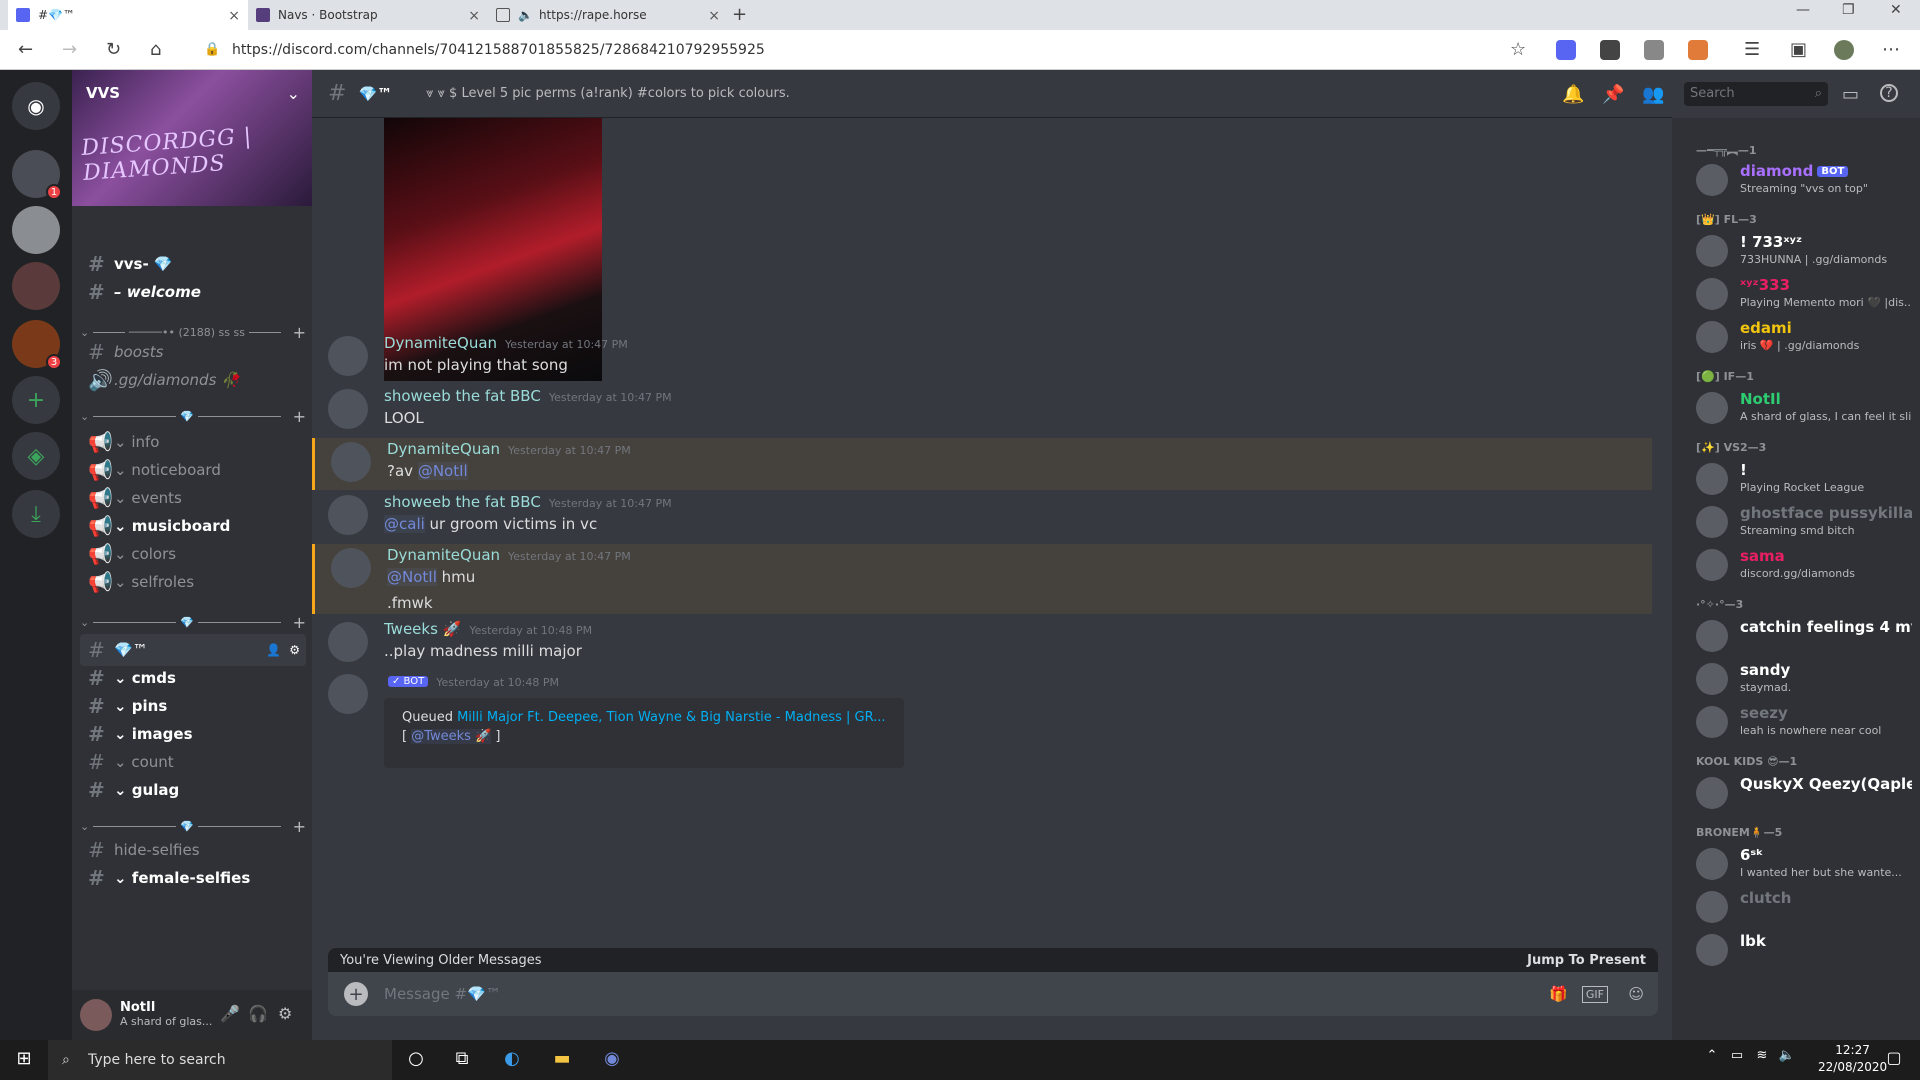 This screenshot has width=1920, height=1080. What do you see at coordinates (36, 400) in the screenshot?
I see `add-server-icon: +` at bounding box center [36, 400].